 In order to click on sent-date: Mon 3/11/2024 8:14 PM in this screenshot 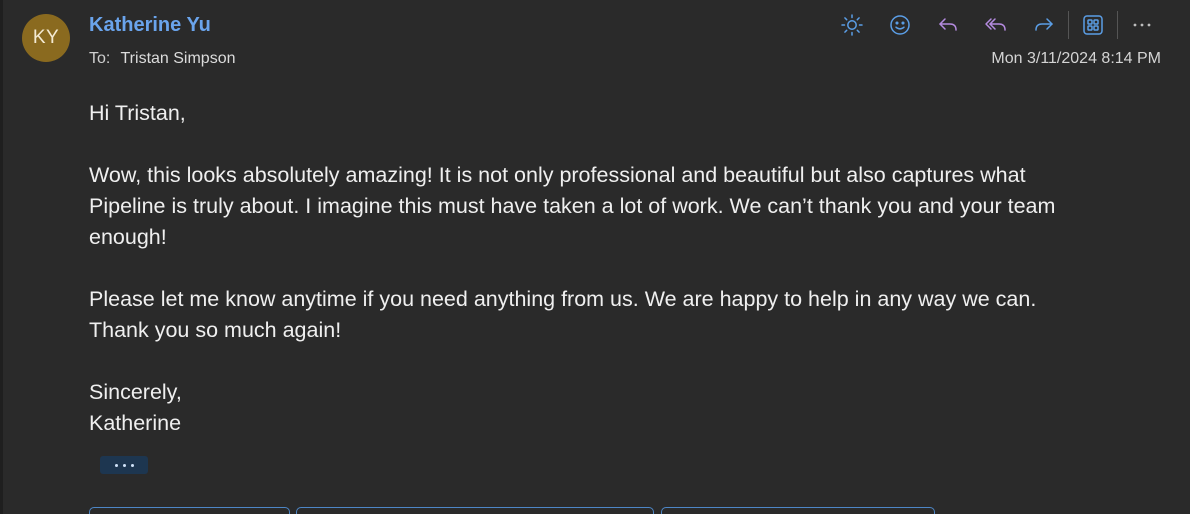, I will do `click(1076, 58)`.